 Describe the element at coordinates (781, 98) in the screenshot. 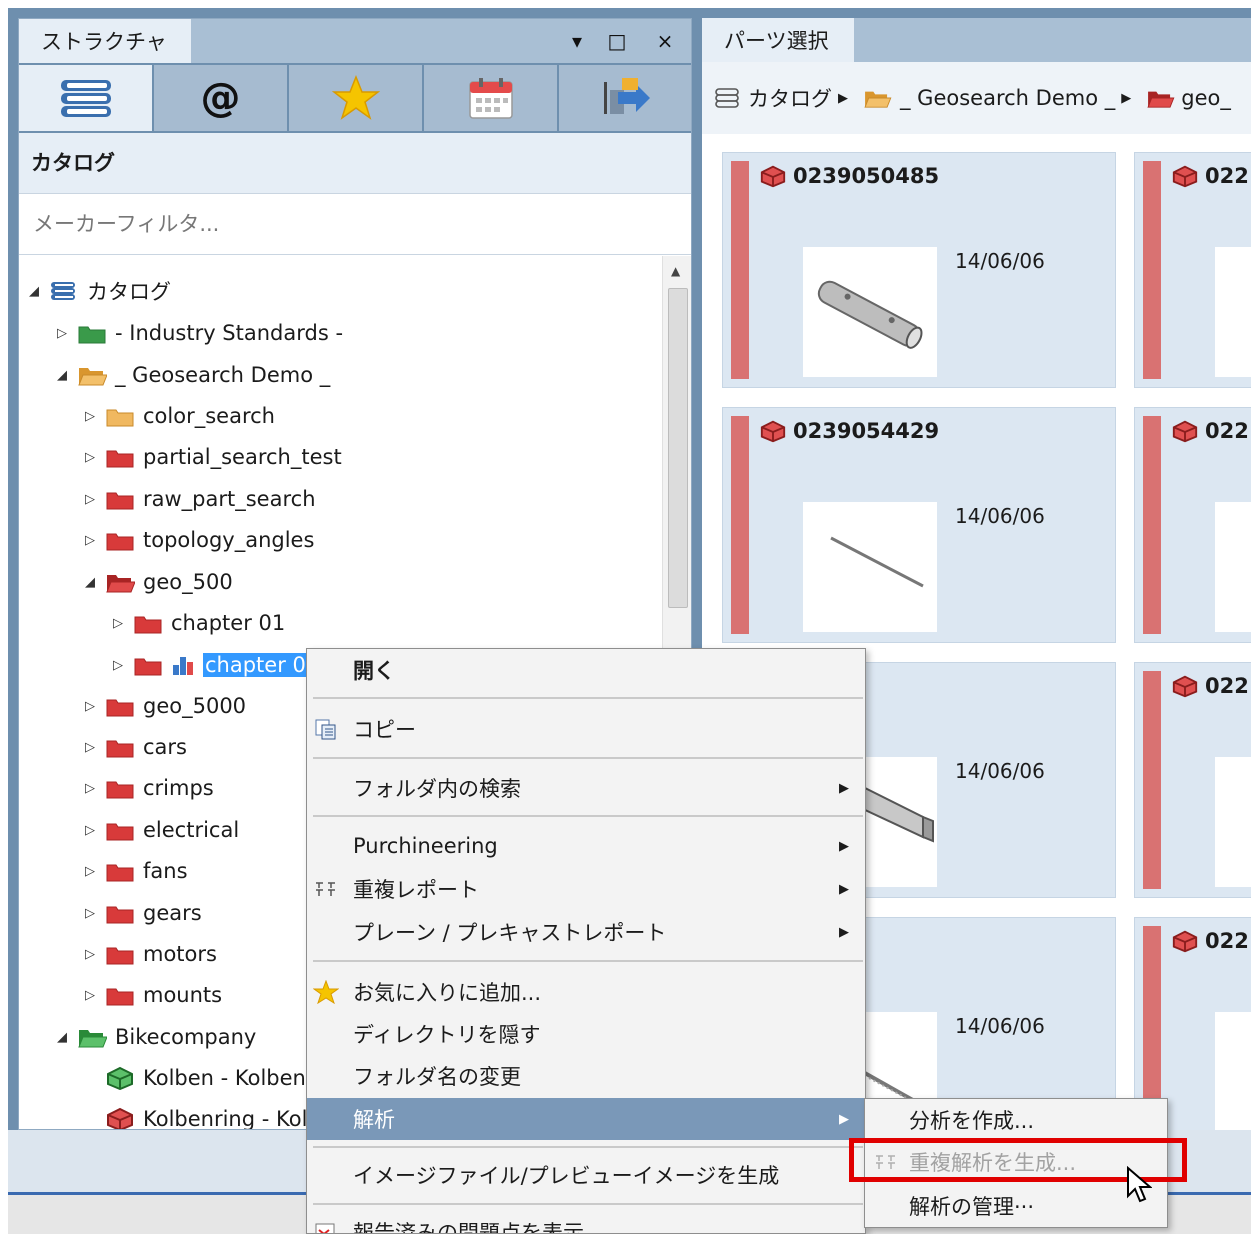

I see `breadcrumb-item-catalog: カタログ ▶` at that location.